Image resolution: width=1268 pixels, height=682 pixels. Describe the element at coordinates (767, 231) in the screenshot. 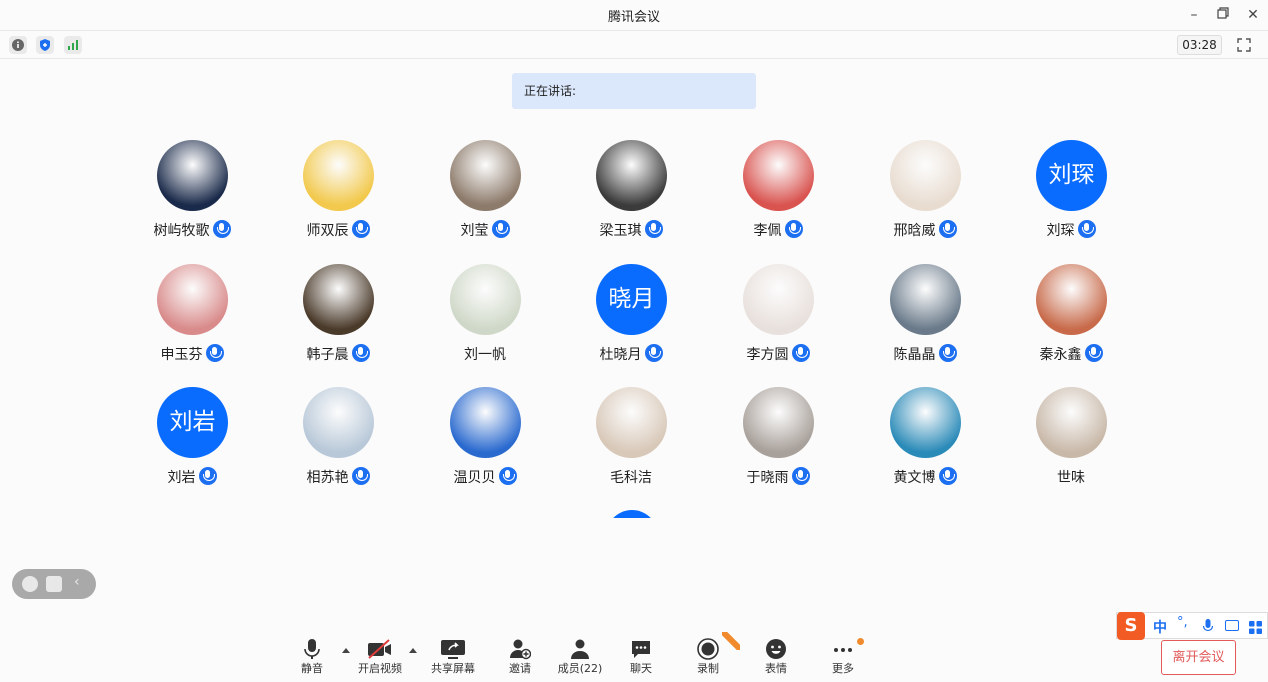

I see `member-name: 李佩` at that location.